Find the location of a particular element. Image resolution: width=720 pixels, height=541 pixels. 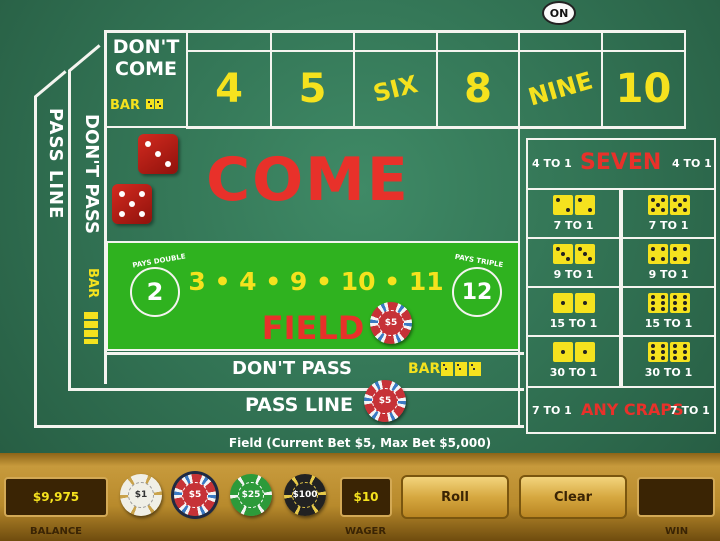

bar-side-dice-icon is located at coordinates (91, 328).